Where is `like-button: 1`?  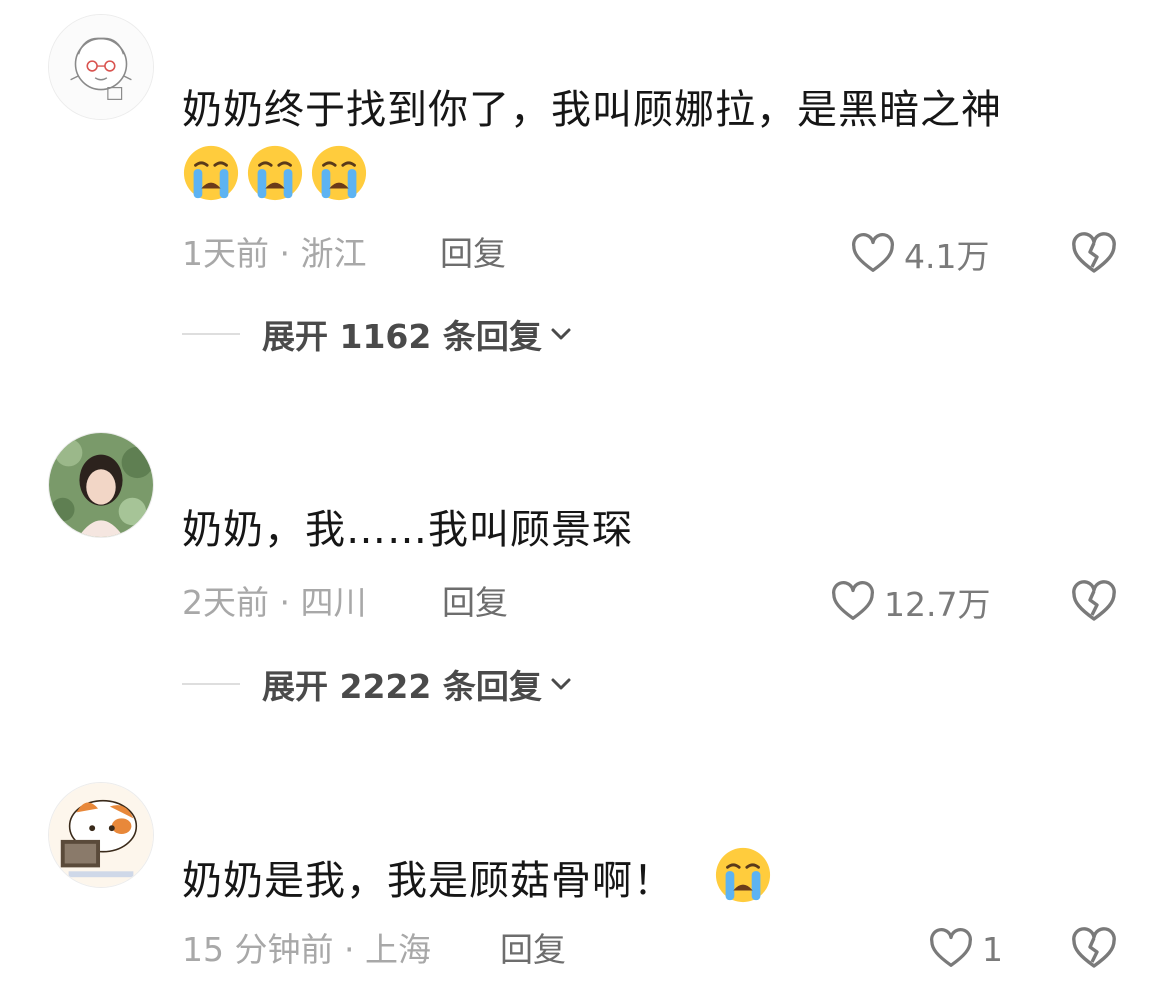 like-button: 1 is located at coordinates (965, 949).